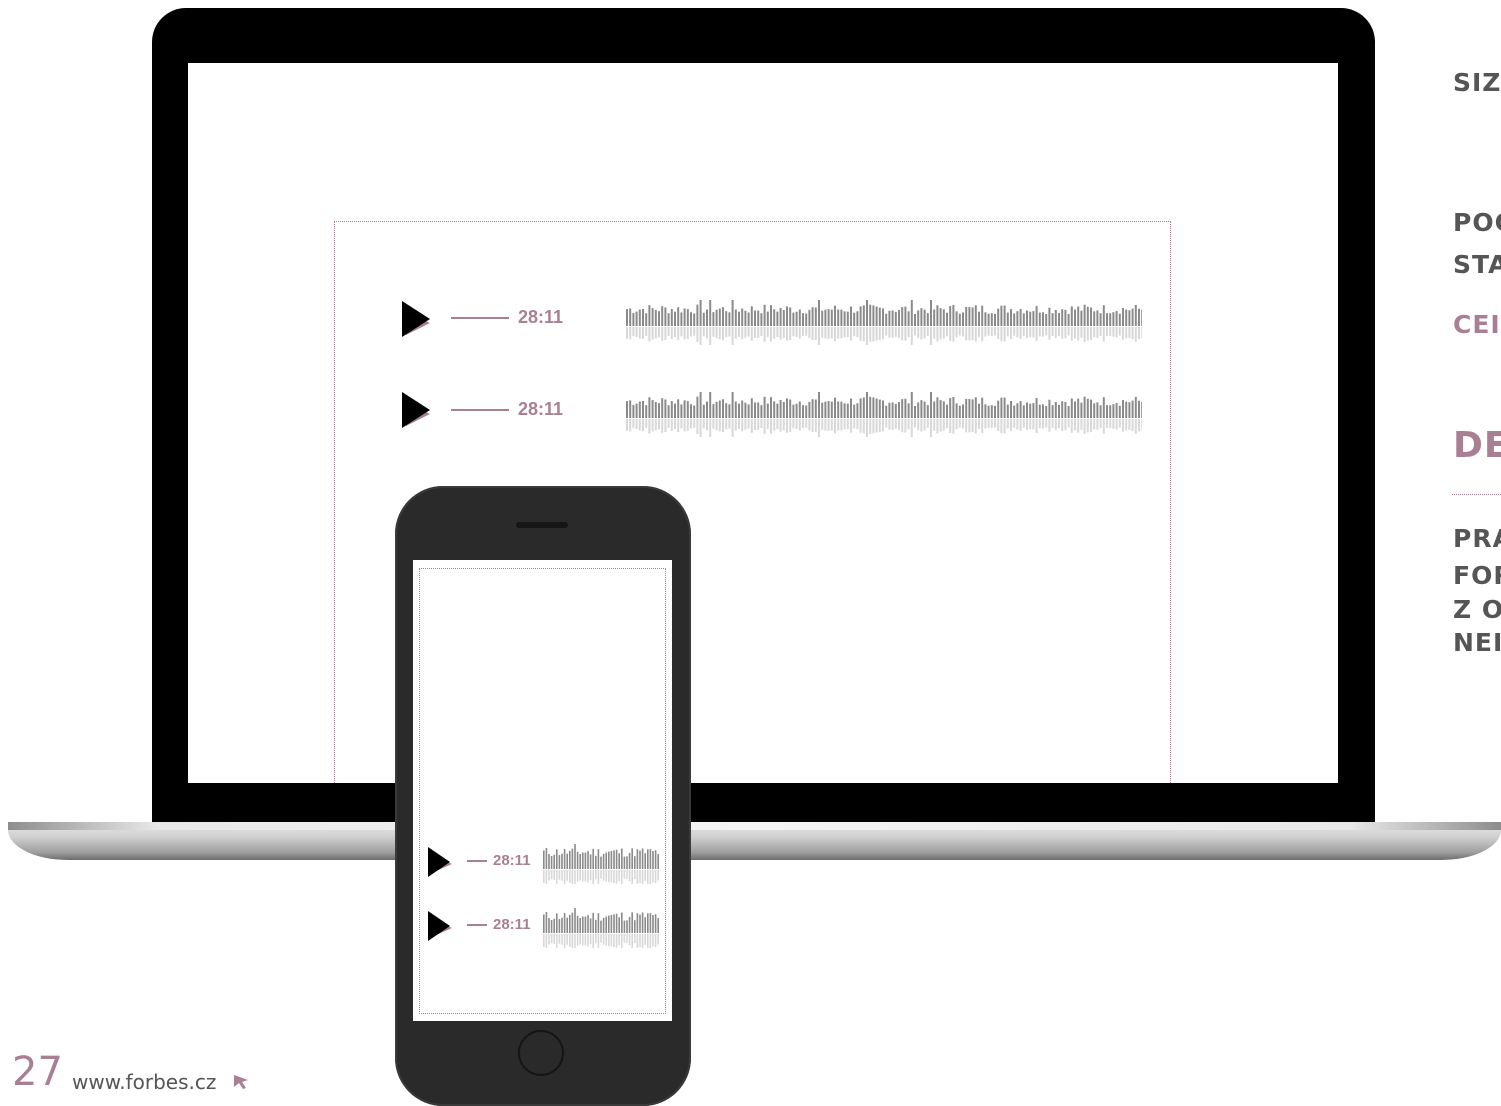 This screenshot has height=1106, width=1501. What do you see at coordinates (1477, 642) in the screenshot?
I see `side-text-line: NEI` at bounding box center [1477, 642].